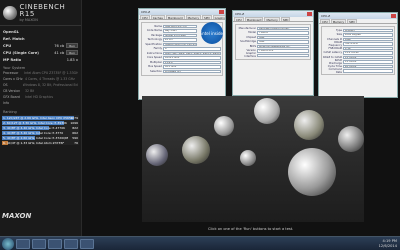  Describe the element at coordinates (153, 44) in the screenshot. I see `field-label: Specification` at that location.